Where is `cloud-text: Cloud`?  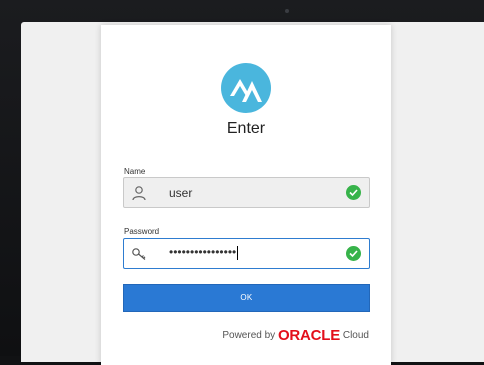 cloud-text: Cloud is located at coordinates (355, 335).